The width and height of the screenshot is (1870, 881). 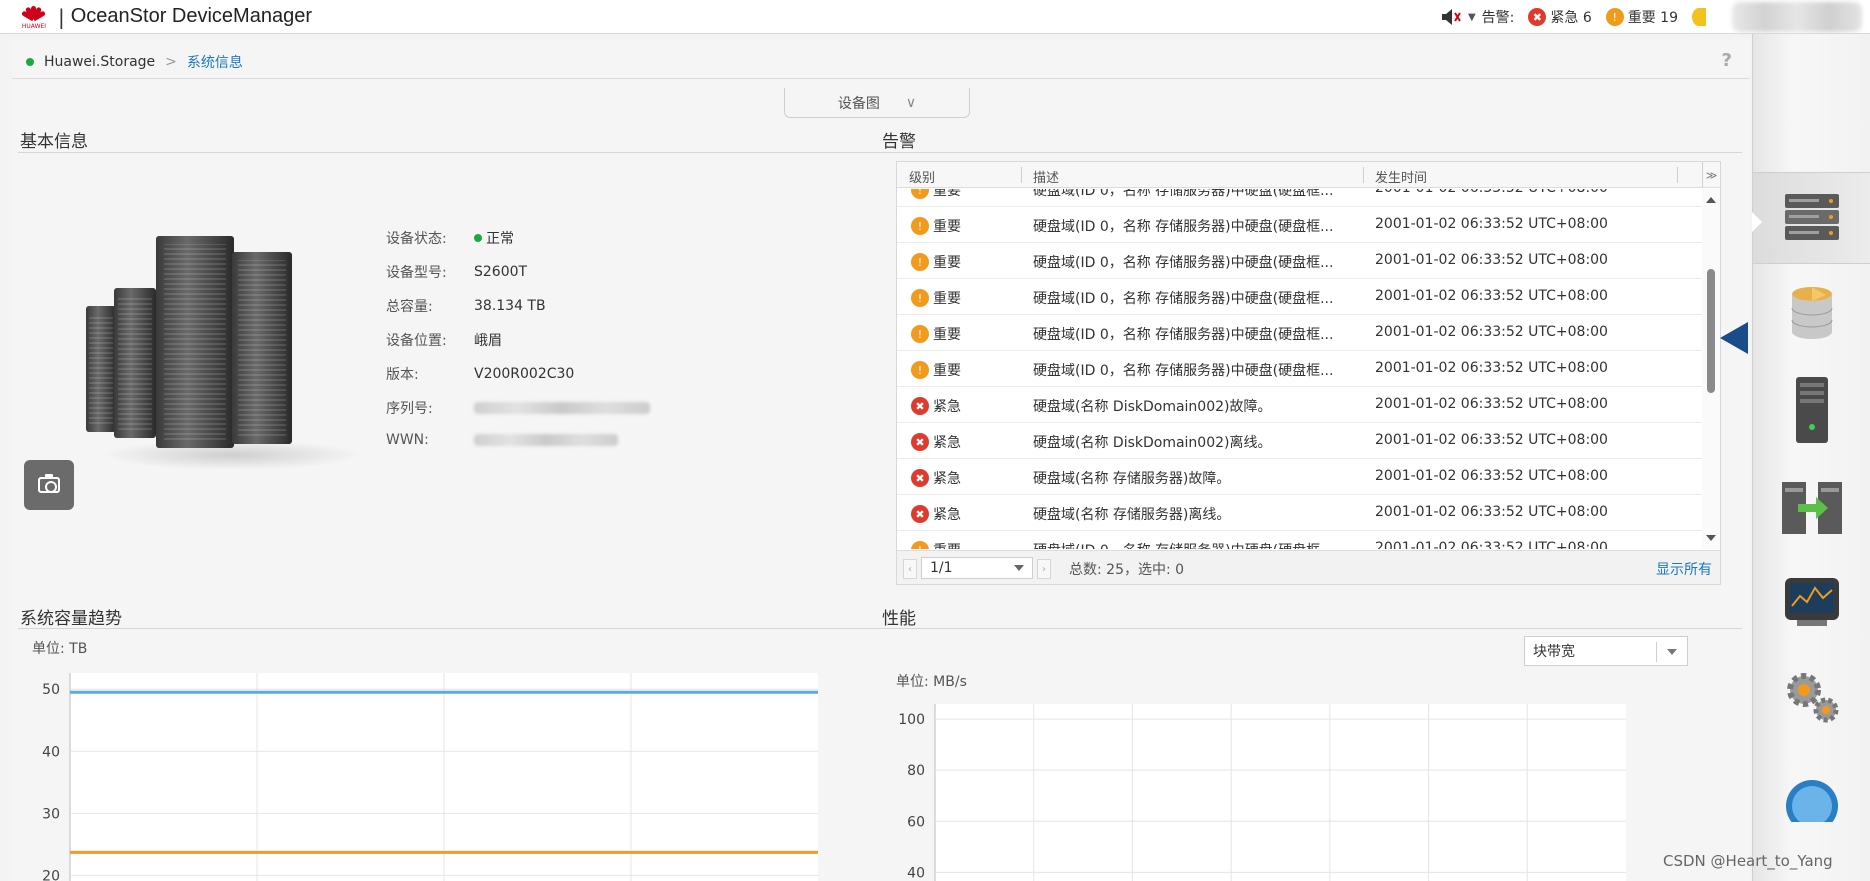 I want to click on help-icon: ?, so click(x=1727, y=60).